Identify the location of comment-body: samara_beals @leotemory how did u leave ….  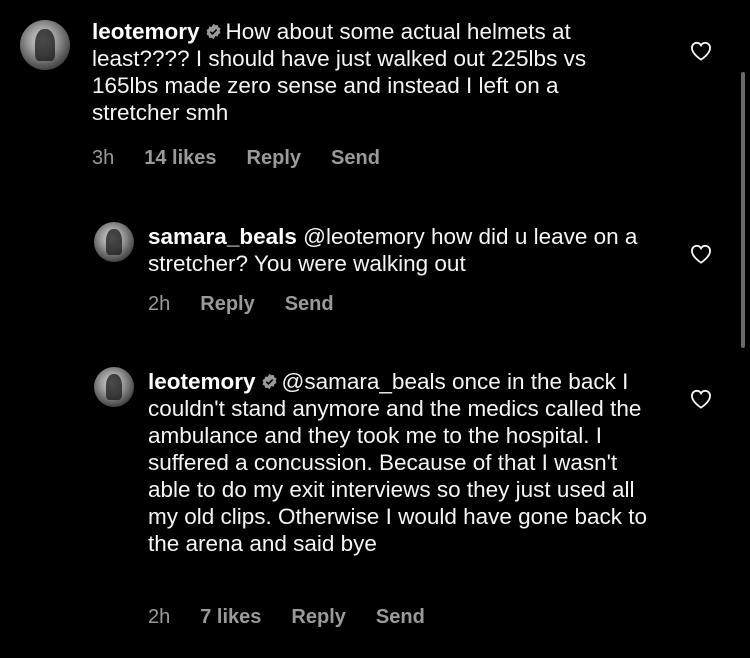
(398, 250).